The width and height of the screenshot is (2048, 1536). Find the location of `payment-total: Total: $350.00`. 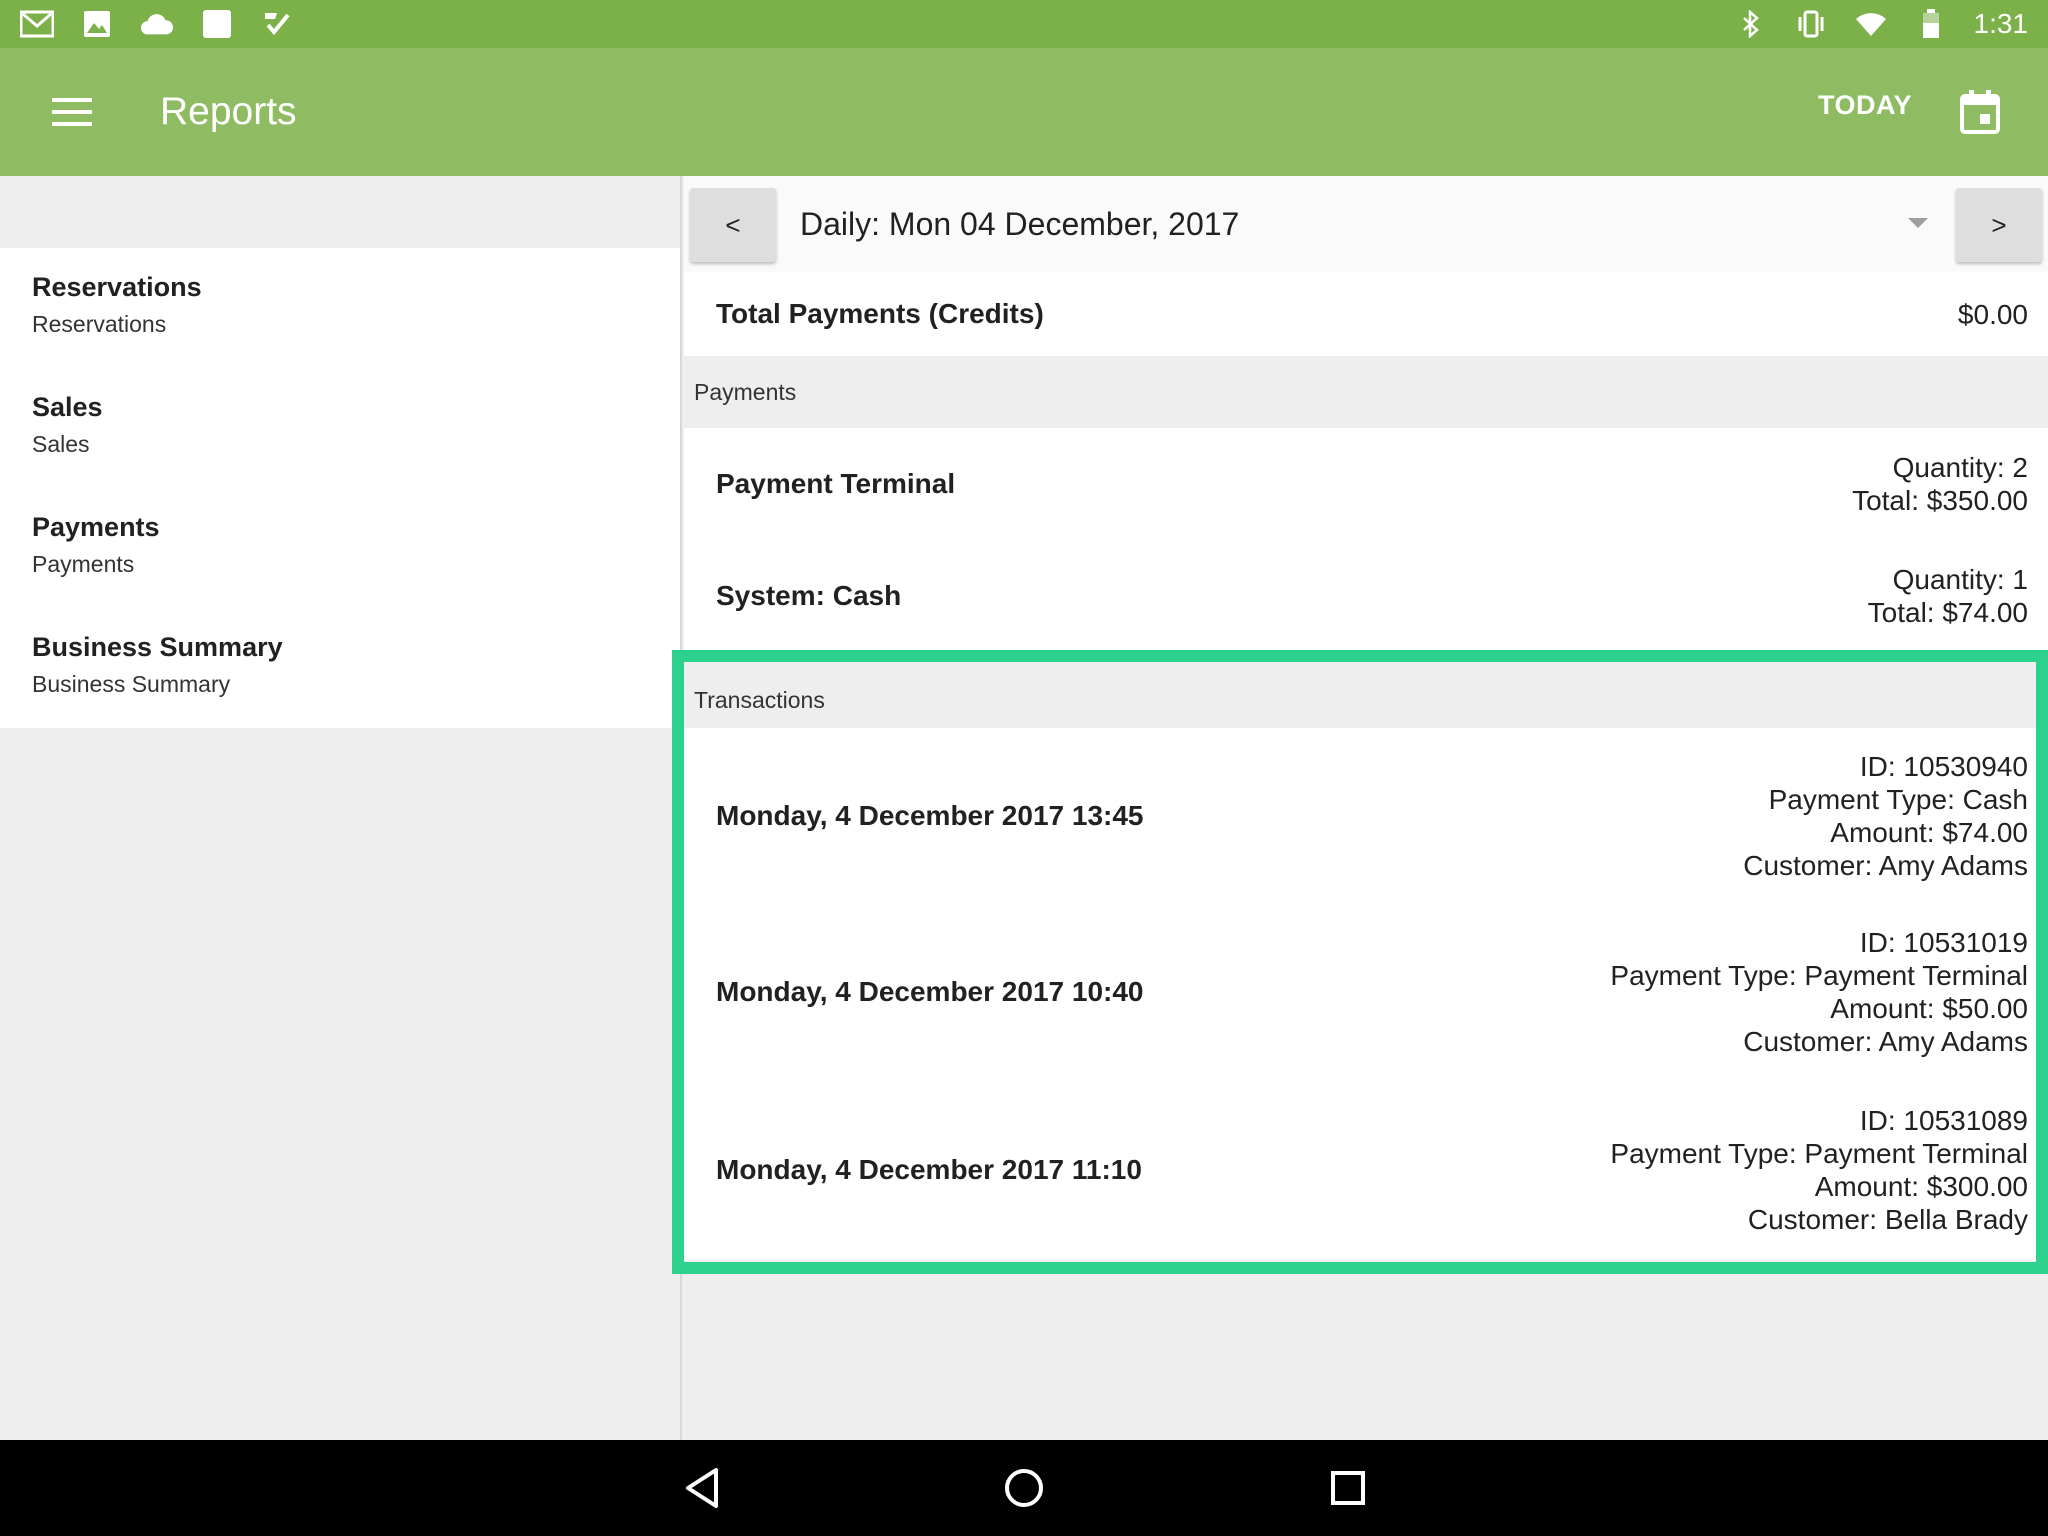

payment-total: Total: $350.00 is located at coordinates (1940, 500).